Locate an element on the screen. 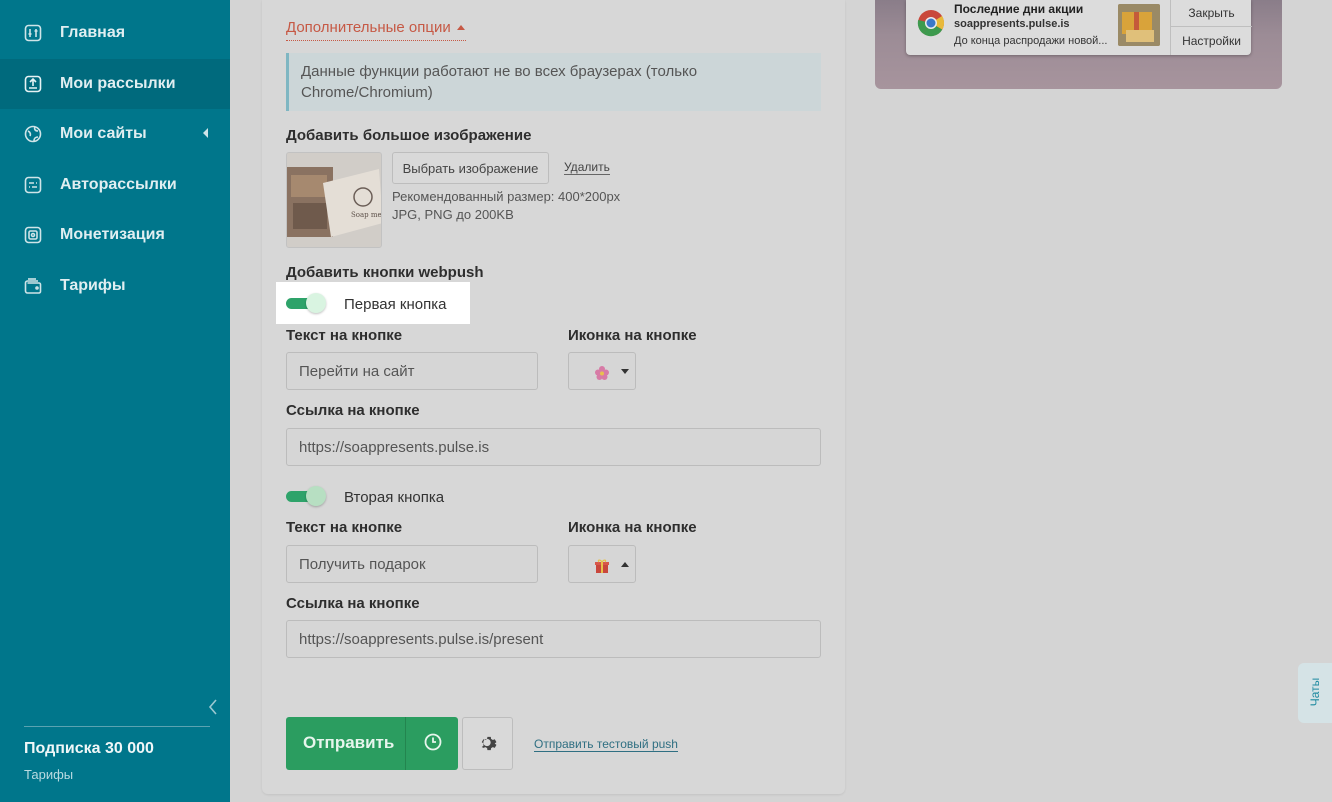 This screenshot has width=1332, height=802. tariffs-link: Тарифы is located at coordinates (48, 774).